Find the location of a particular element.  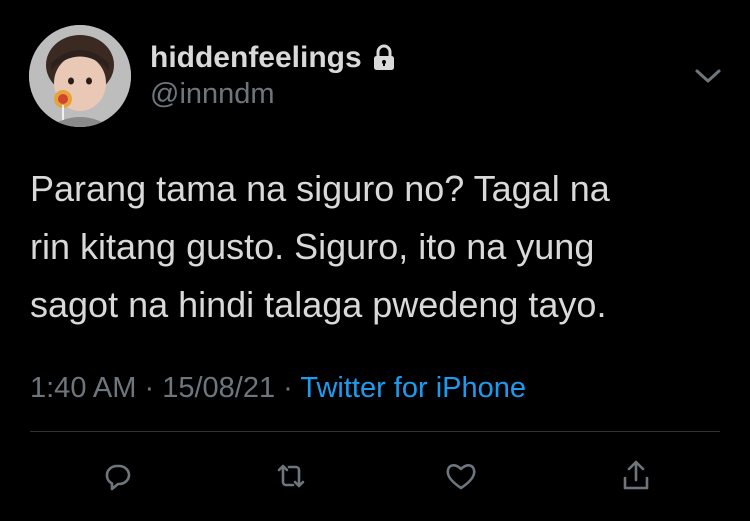

retweet-icon is located at coordinates (291, 476).